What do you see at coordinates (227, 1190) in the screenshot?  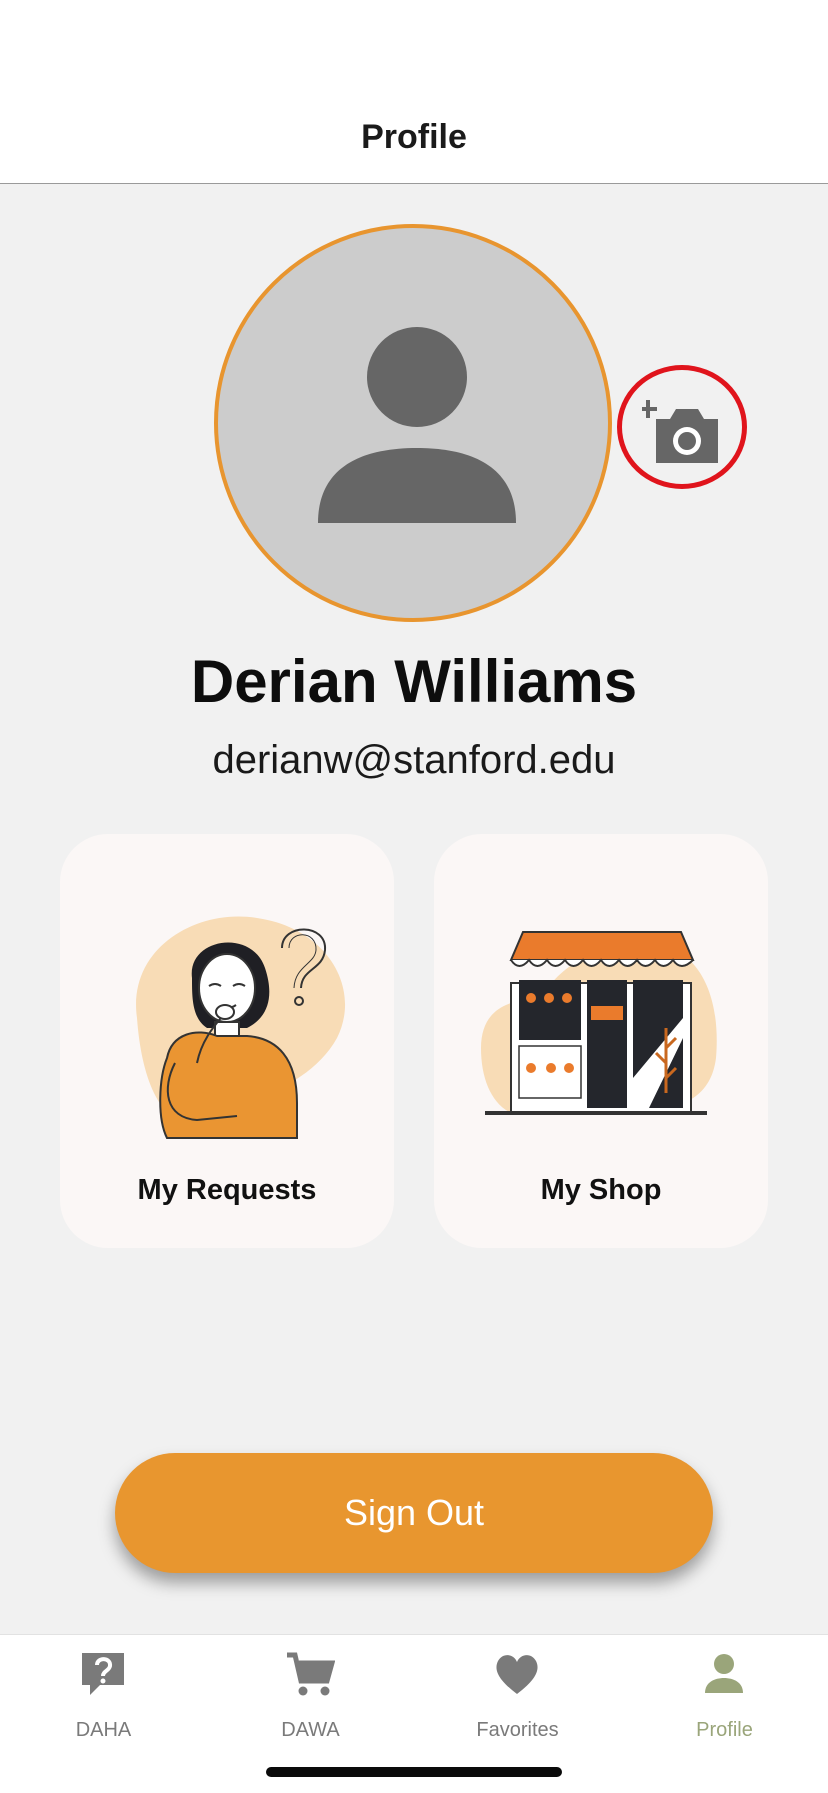 I see `my-requests-label: My Requests` at bounding box center [227, 1190].